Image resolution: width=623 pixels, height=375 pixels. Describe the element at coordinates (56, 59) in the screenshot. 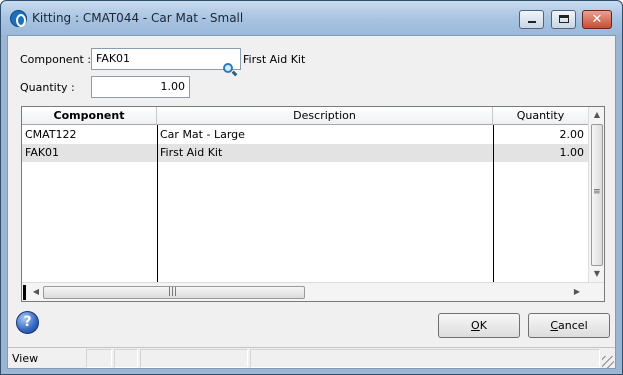

I see `component-label: Component :` at that location.